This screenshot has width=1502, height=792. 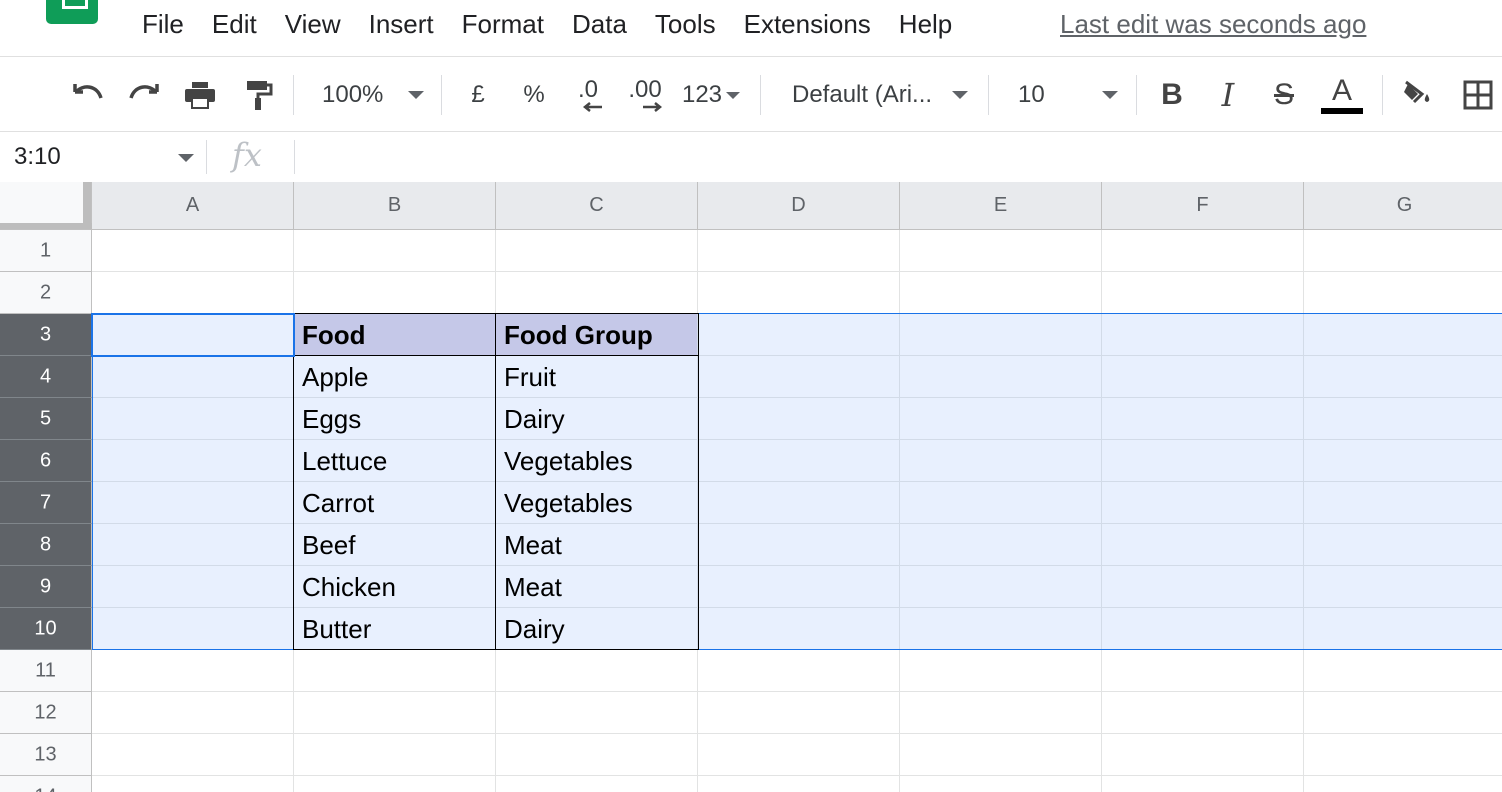 What do you see at coordinates (258, 95) in the screenshot?
I see `paint-format-button` at bounding box center [258, 95].